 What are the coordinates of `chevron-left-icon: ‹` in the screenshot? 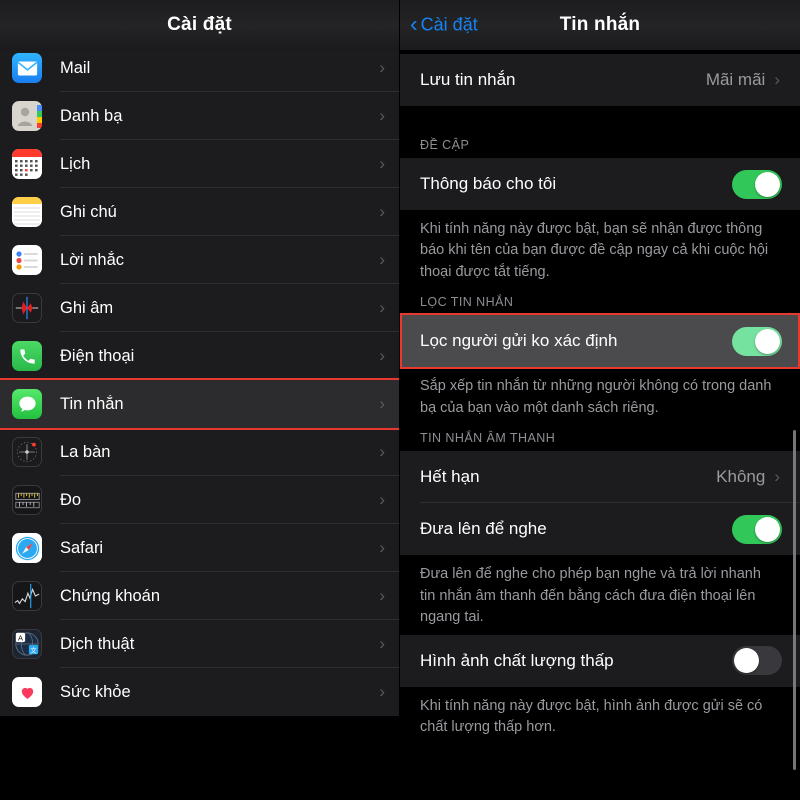 It's located at (414, 23).